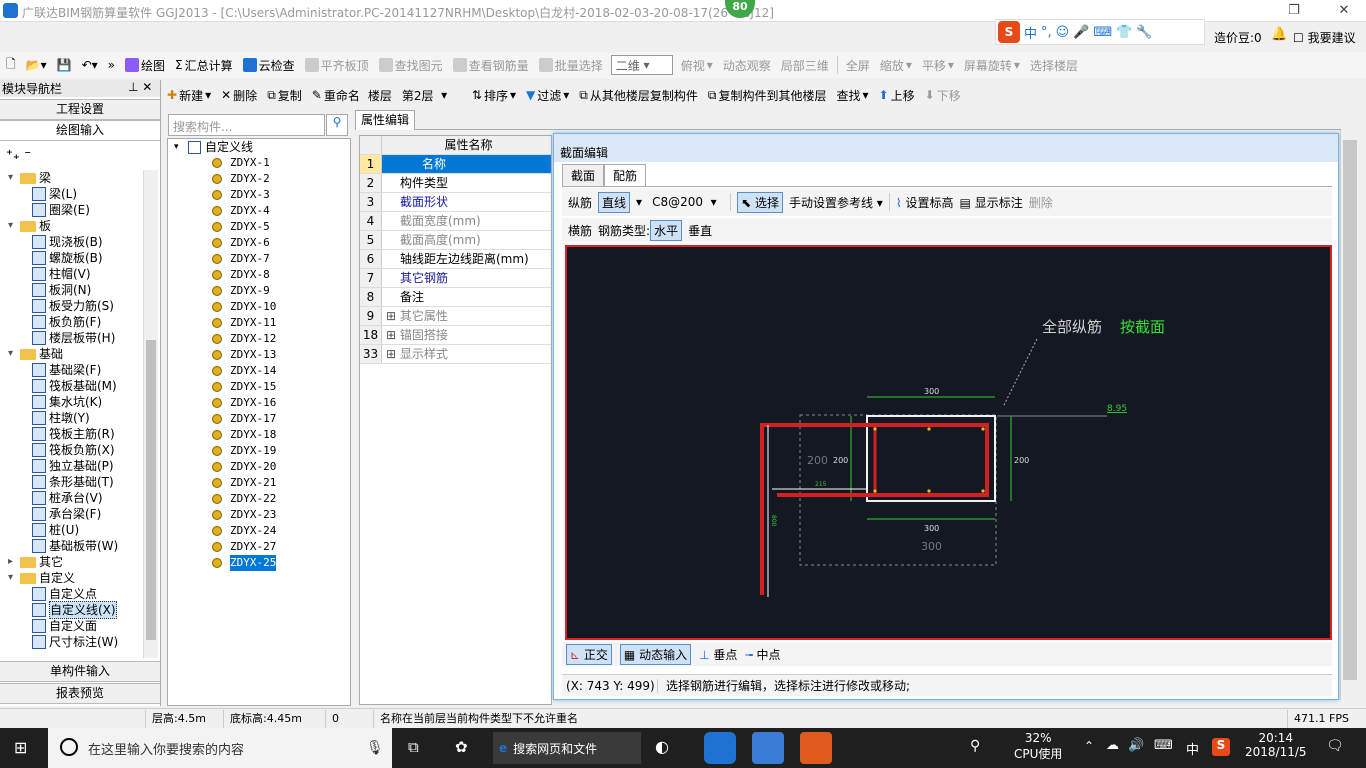 Image resolution: width=1366 pixels, height=768 pixels. I want to click on tab-property-edit: 属性编辑, so click(385, 120).